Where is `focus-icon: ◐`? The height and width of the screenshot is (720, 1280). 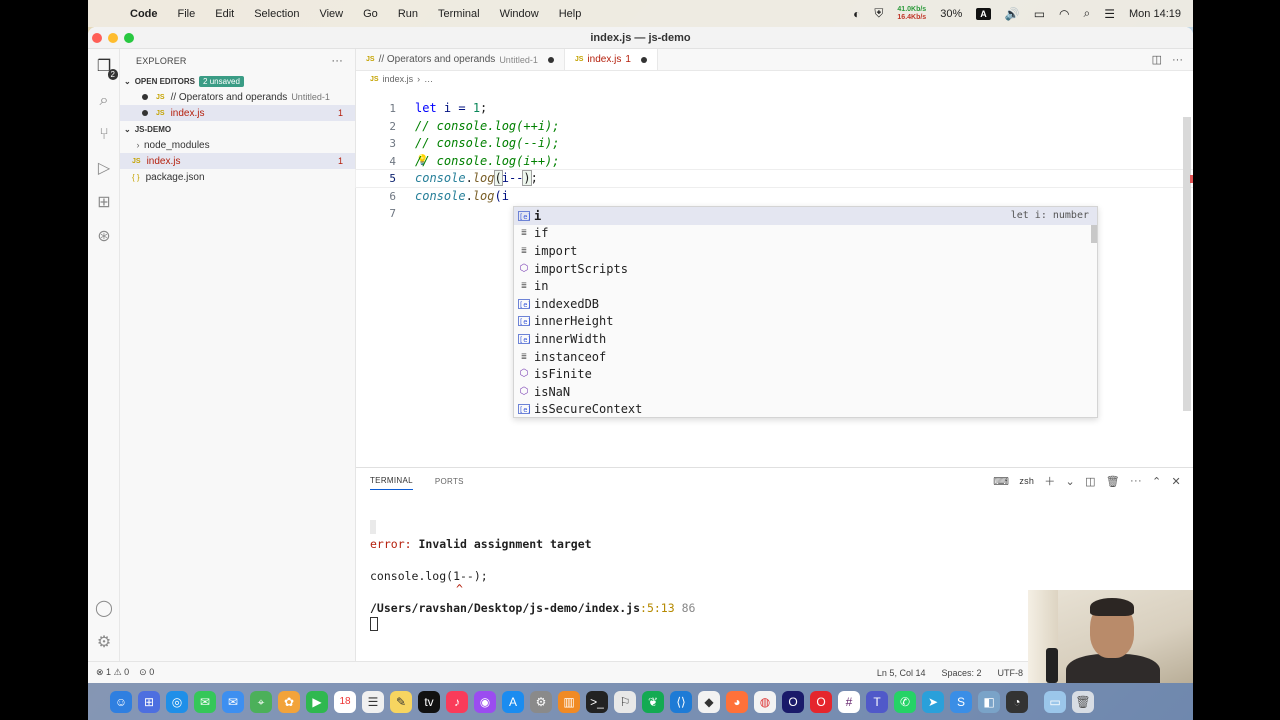
focus-icon: ◐ is located at coordinates (856, 14).